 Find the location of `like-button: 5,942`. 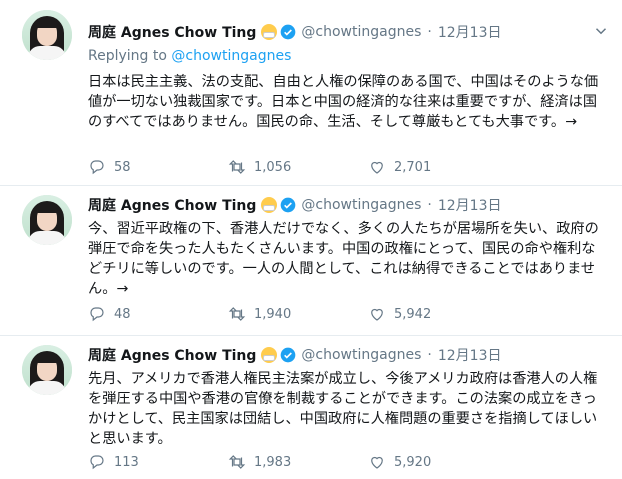

like-button: 5,942 is located at coordinates (438, 314).